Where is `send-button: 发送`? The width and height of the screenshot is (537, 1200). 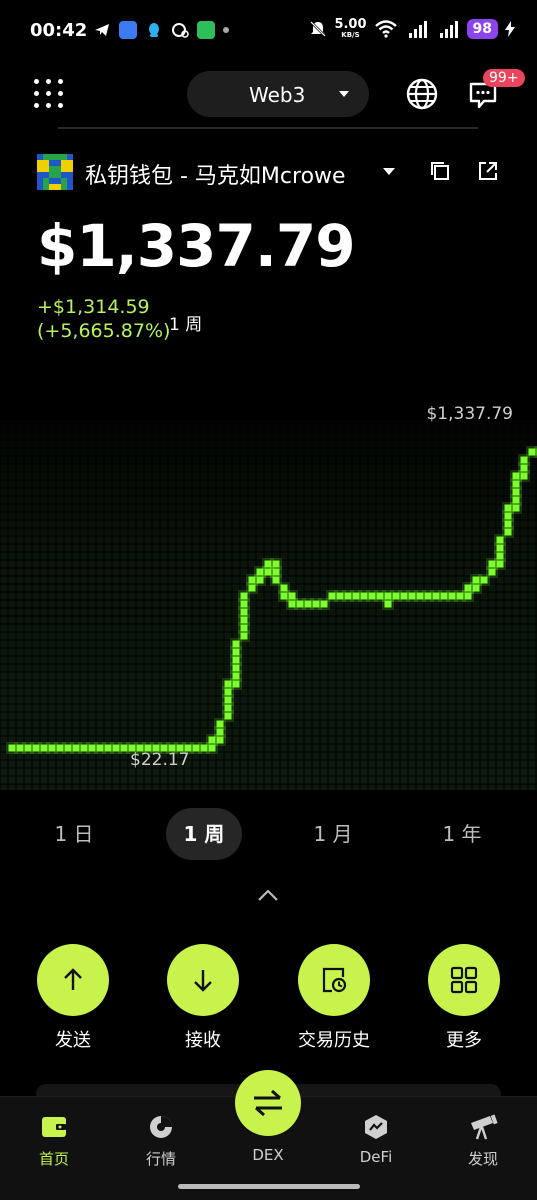 send-button: 发送 is located at coordinates (73, 998).